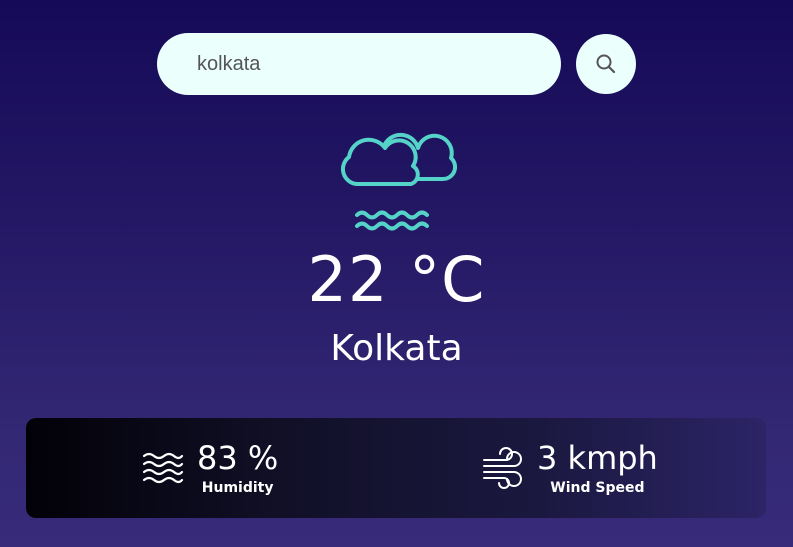 This screenshot has height=547, width=793. Describe the element at coordinates (399, 181) in the screenshot. I see `mist-icon` at that location.